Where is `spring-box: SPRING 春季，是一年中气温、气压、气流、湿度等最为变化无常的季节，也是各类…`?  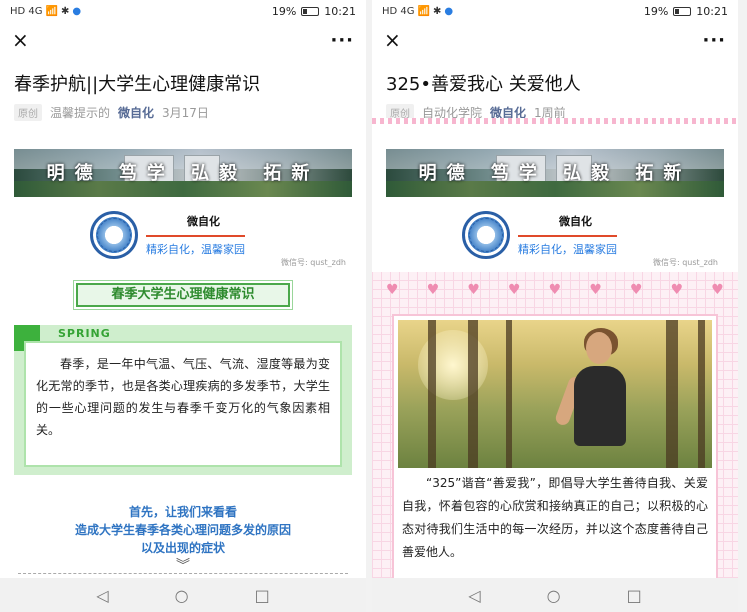 spring-box: SPRING 春季，是一年中气温、气压、气流、湿度等最为变化无常的季节，也是各类… is located at coordinates (183, 400).